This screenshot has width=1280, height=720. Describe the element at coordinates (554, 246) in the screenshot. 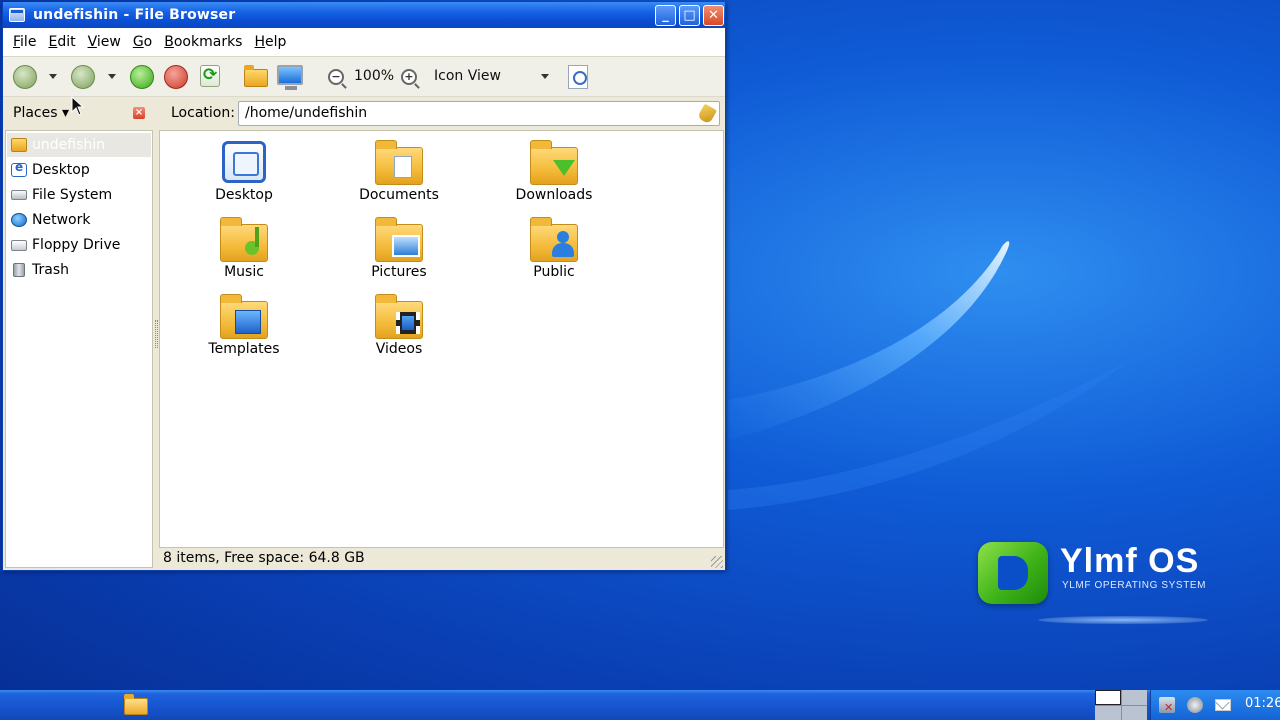

I see `file-item-public: Public` at that location.